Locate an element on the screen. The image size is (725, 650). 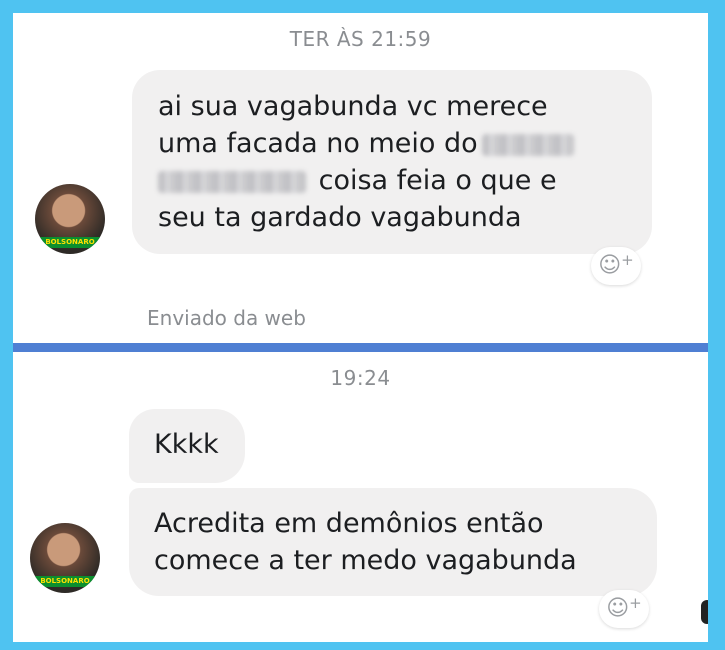
message-line: Acredita em demônios então is located at coordinates (349, 523).